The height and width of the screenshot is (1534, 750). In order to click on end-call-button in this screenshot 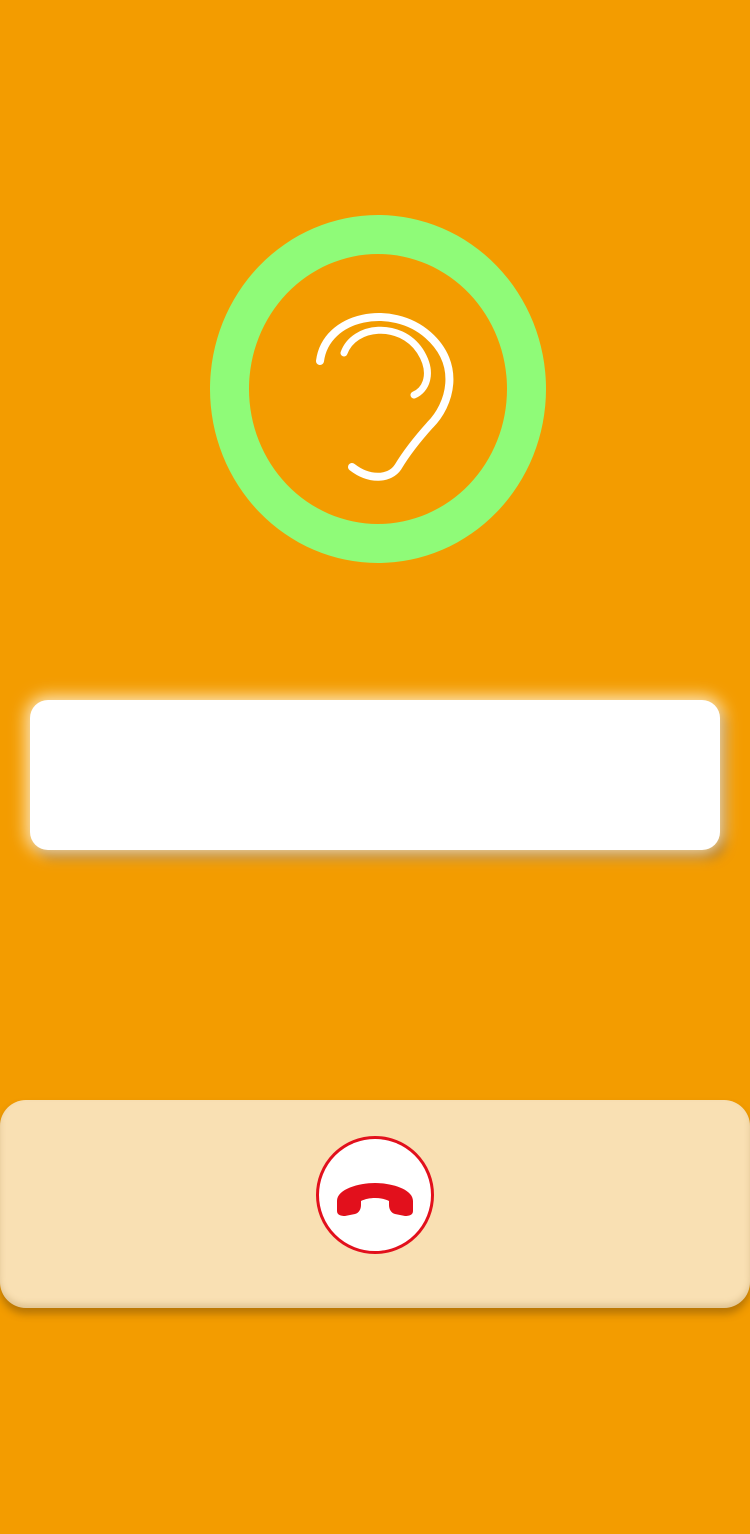, I will do `click(375, 1195)`.